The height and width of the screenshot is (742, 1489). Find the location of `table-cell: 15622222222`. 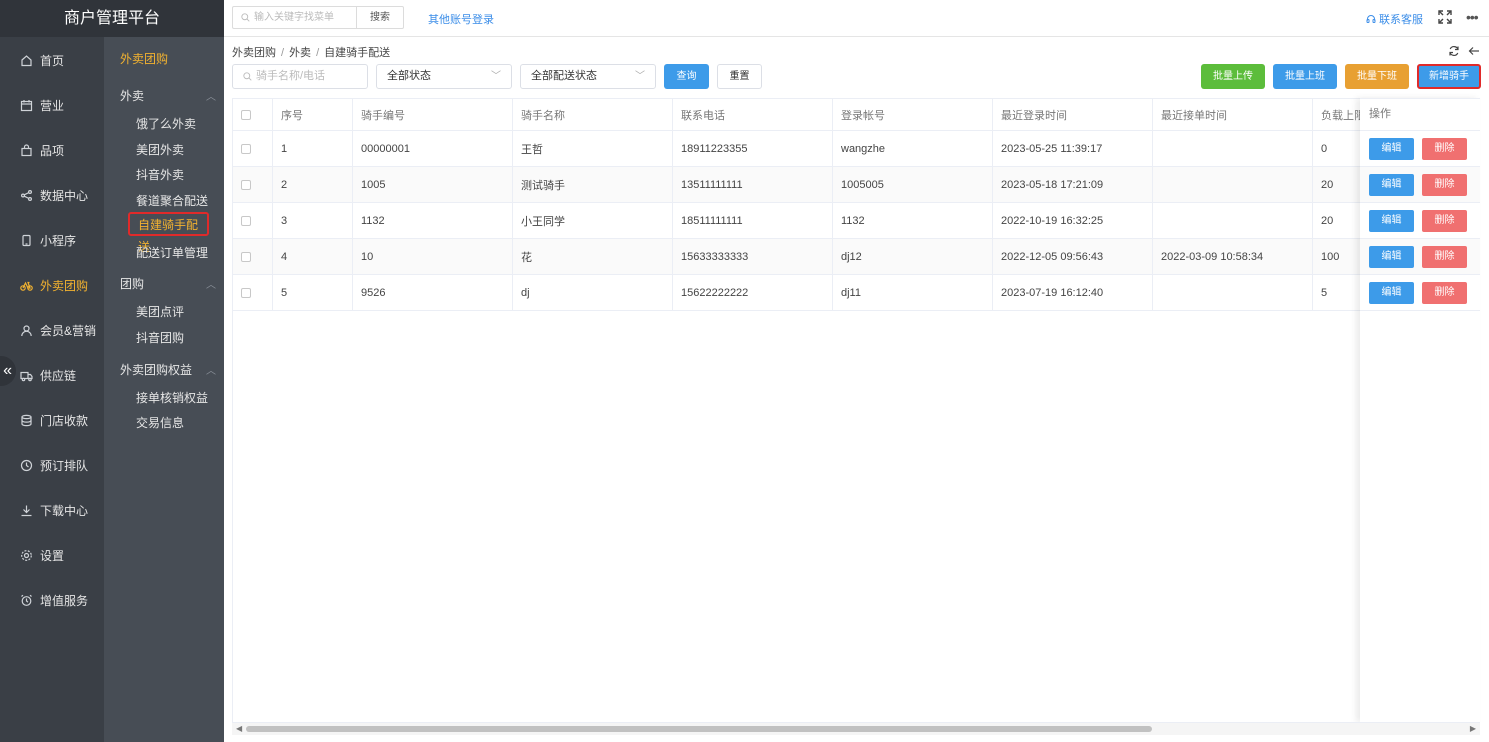

table-cell: 15622222222 is located at coordinates (753, 292).